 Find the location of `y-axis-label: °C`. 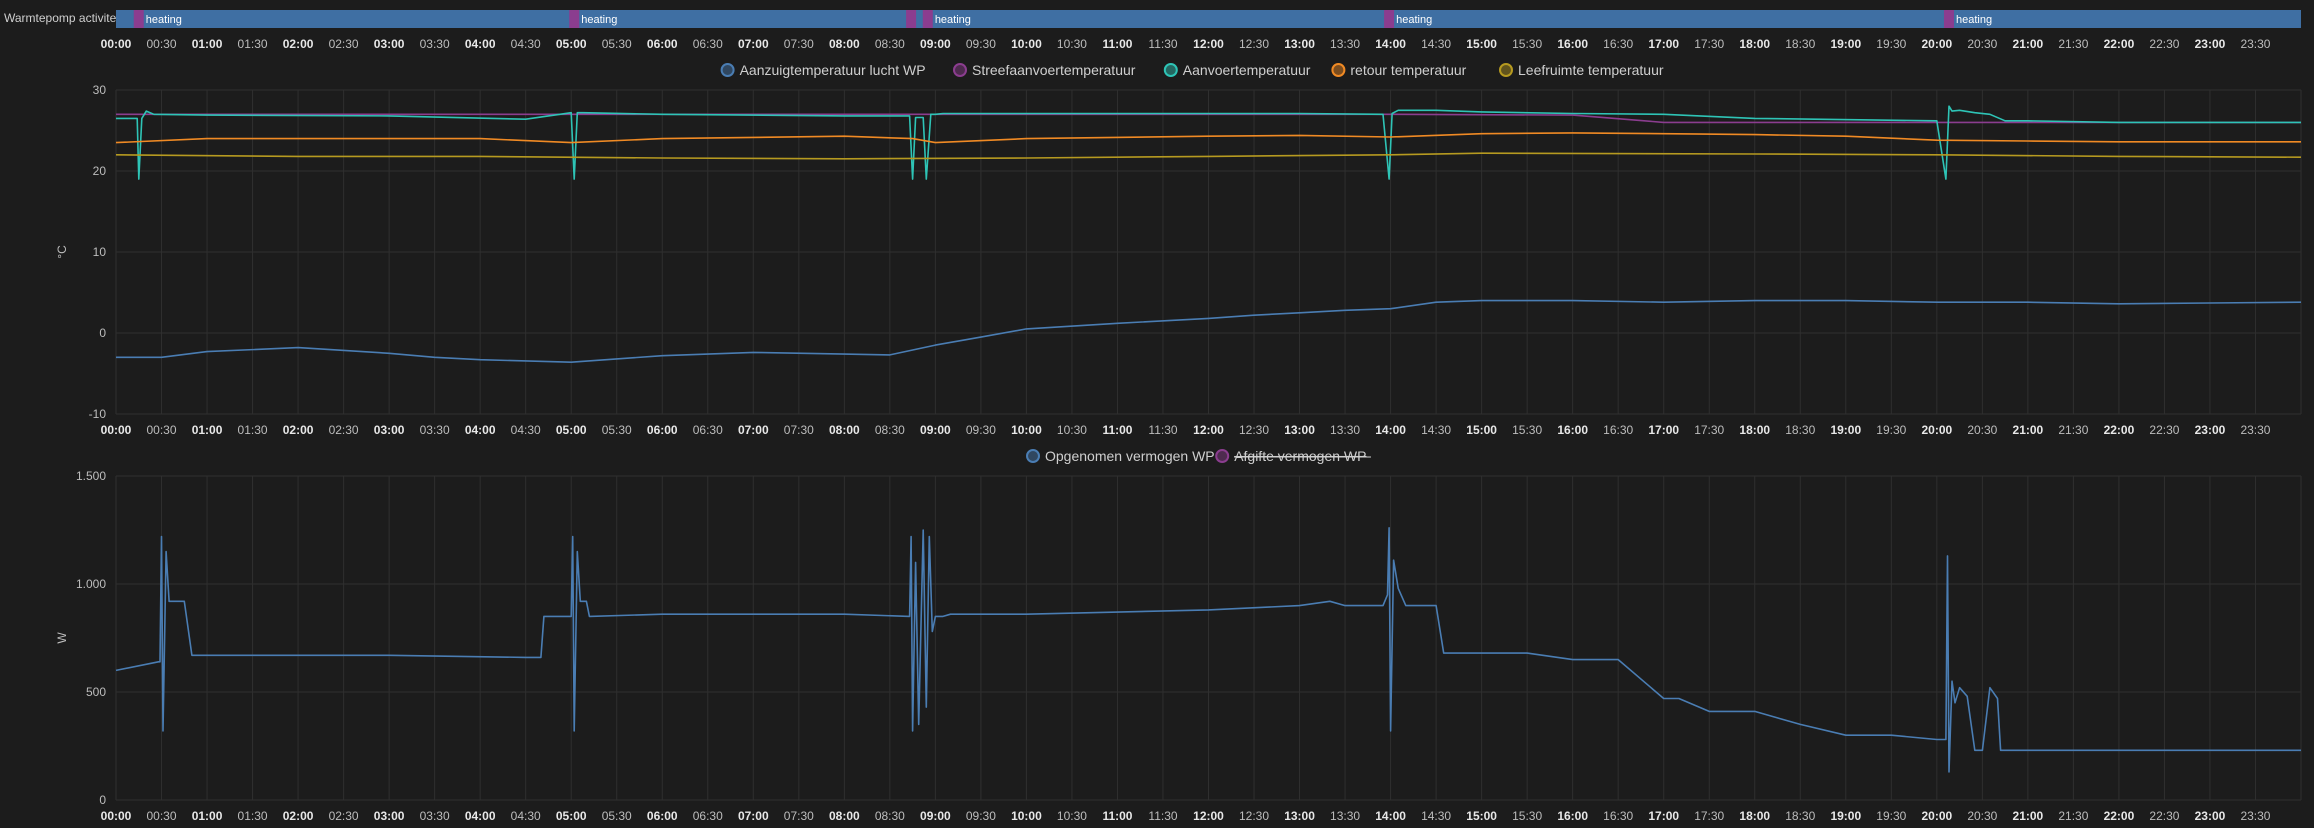

y-axis-label: °C is located at coordinates (62, 252).